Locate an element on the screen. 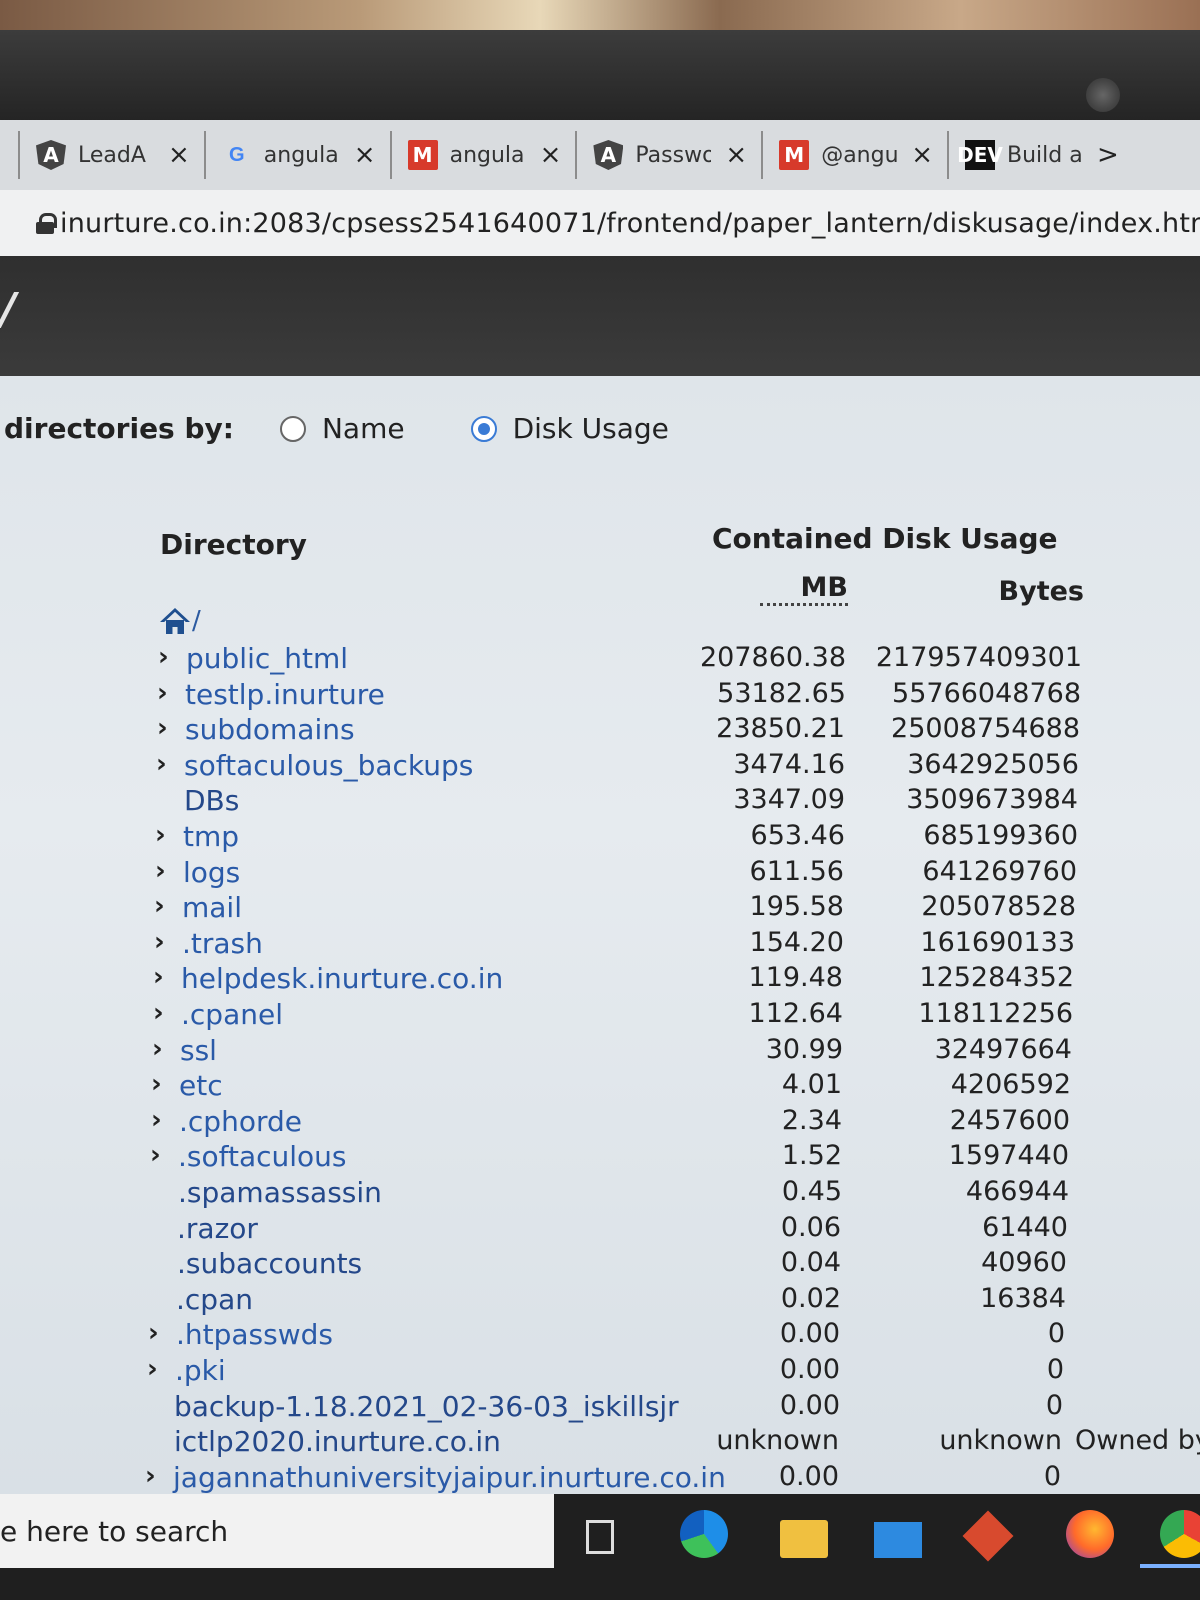  task-view-icon is located at coordinates (600, 1537).